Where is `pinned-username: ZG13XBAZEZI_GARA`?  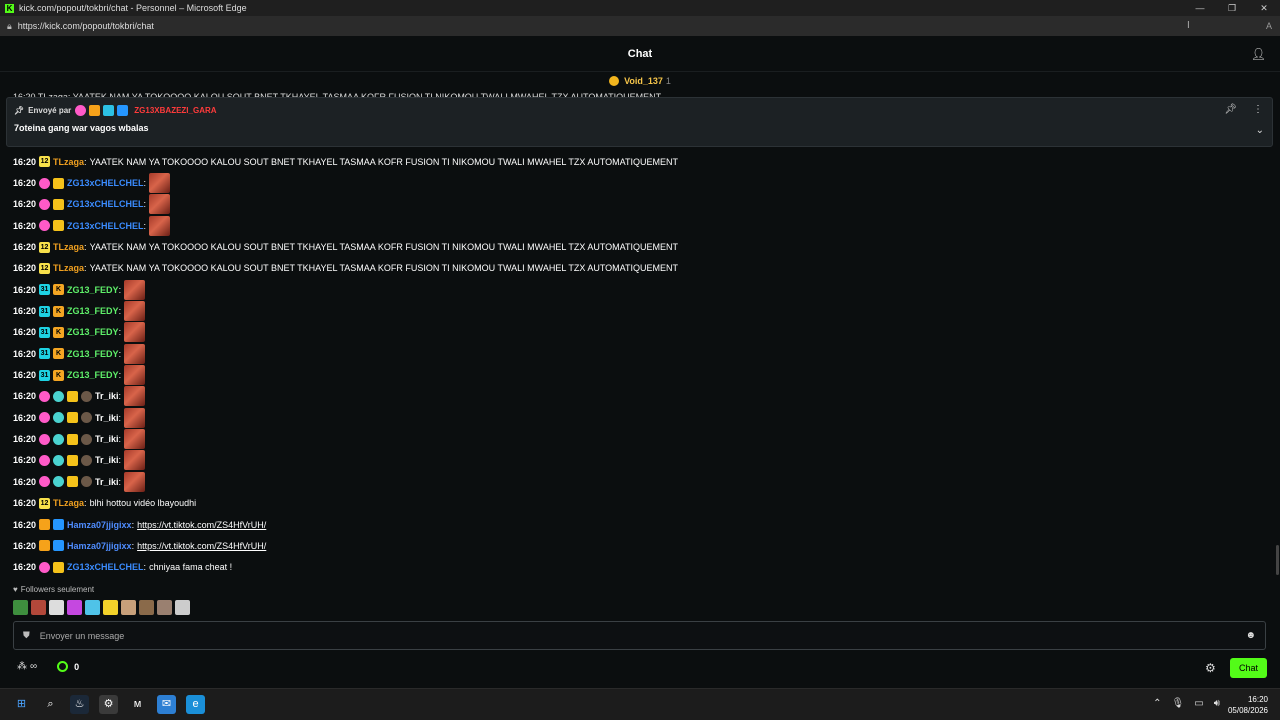 pinned-username: ZG13XBAZEZI_GARA is located at coordinates (175, 110).